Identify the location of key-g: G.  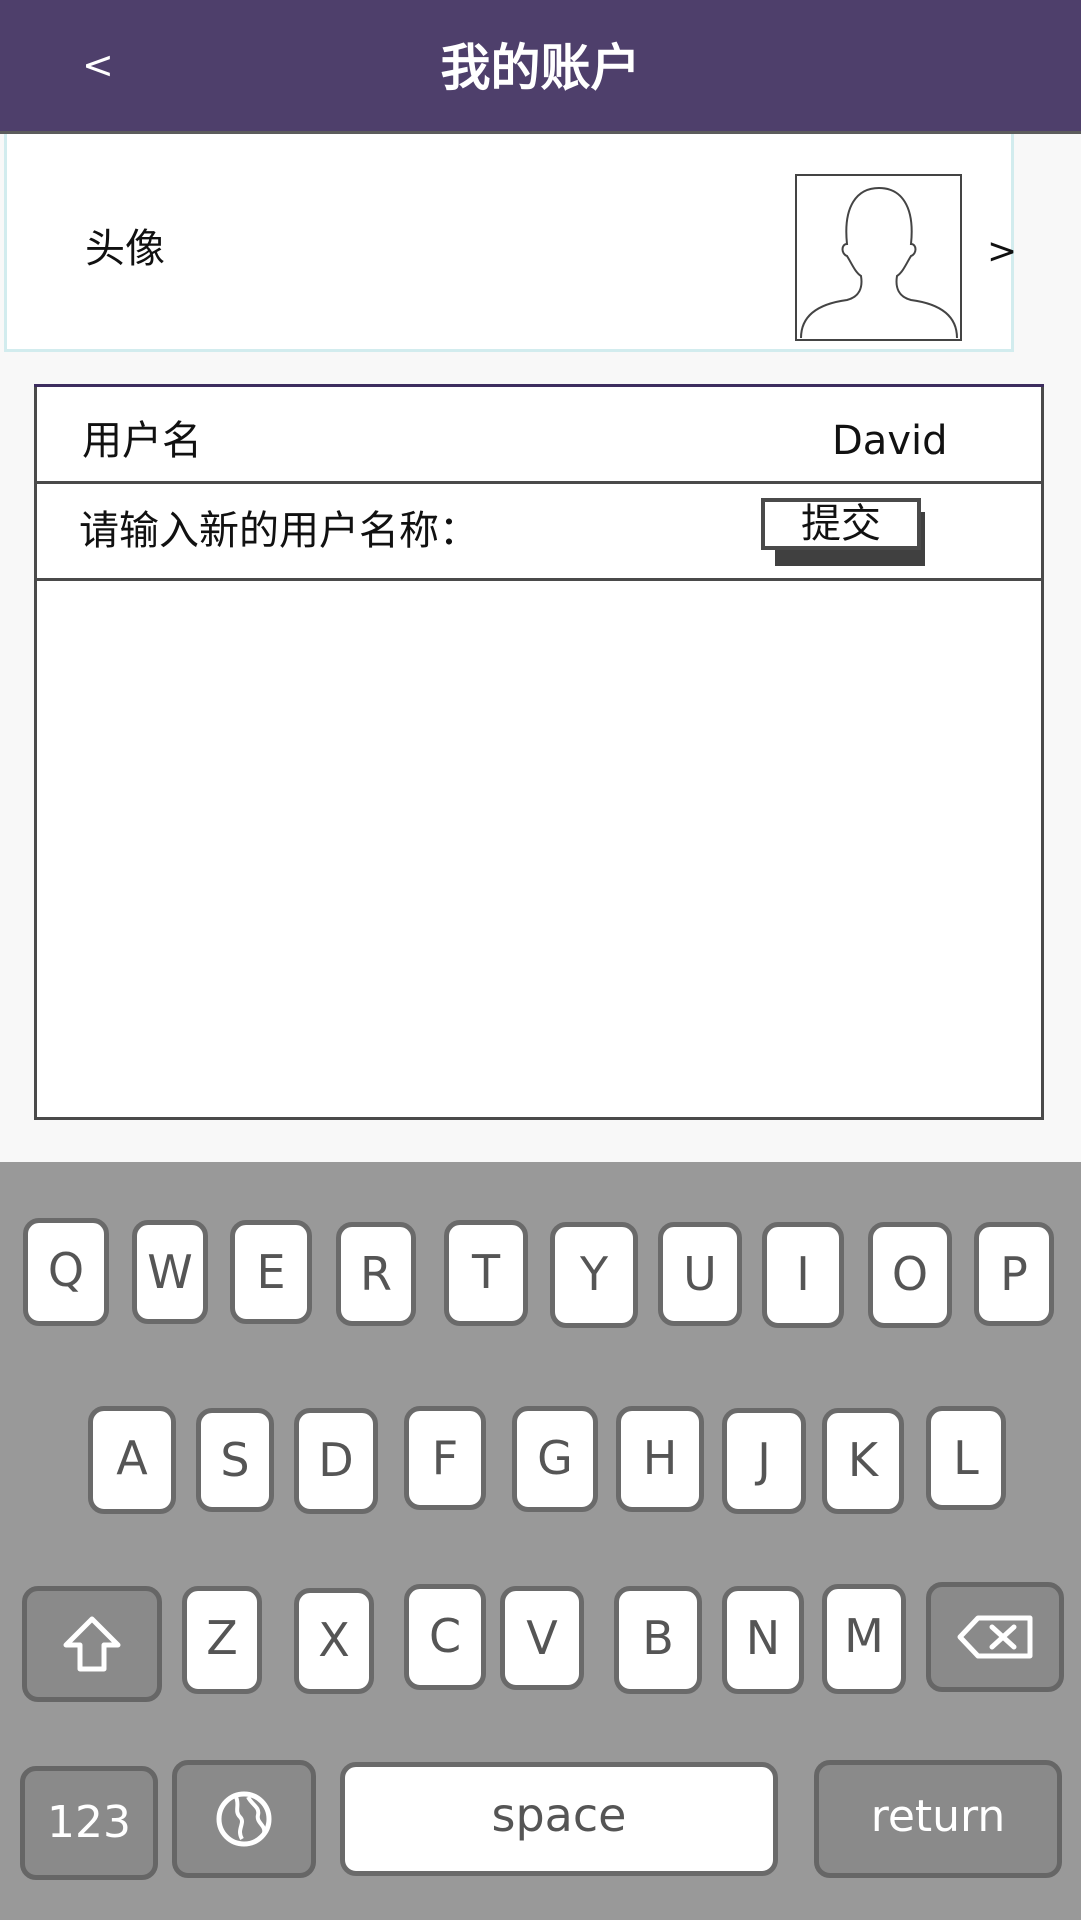
(555, 1459).